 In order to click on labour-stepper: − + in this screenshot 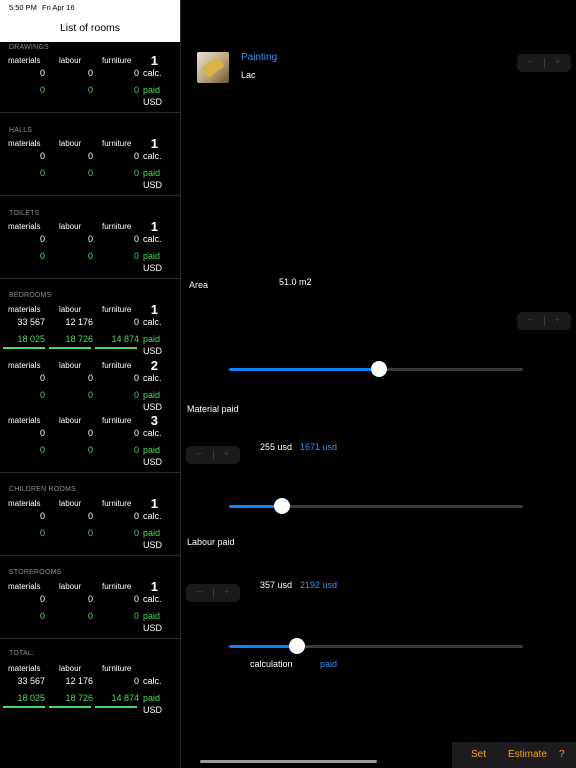, I will do `click(213, 593)`.